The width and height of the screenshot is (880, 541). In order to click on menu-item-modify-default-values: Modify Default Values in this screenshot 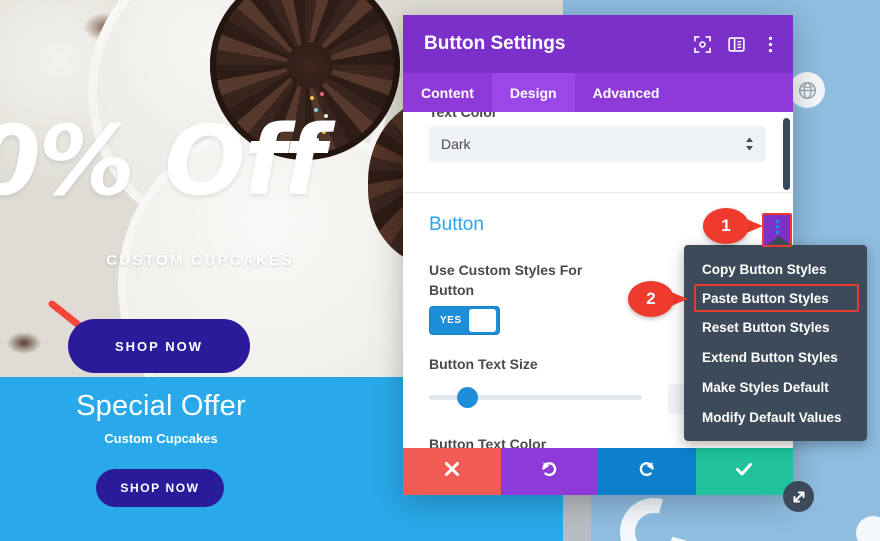, I will do `click(775, 417)`.